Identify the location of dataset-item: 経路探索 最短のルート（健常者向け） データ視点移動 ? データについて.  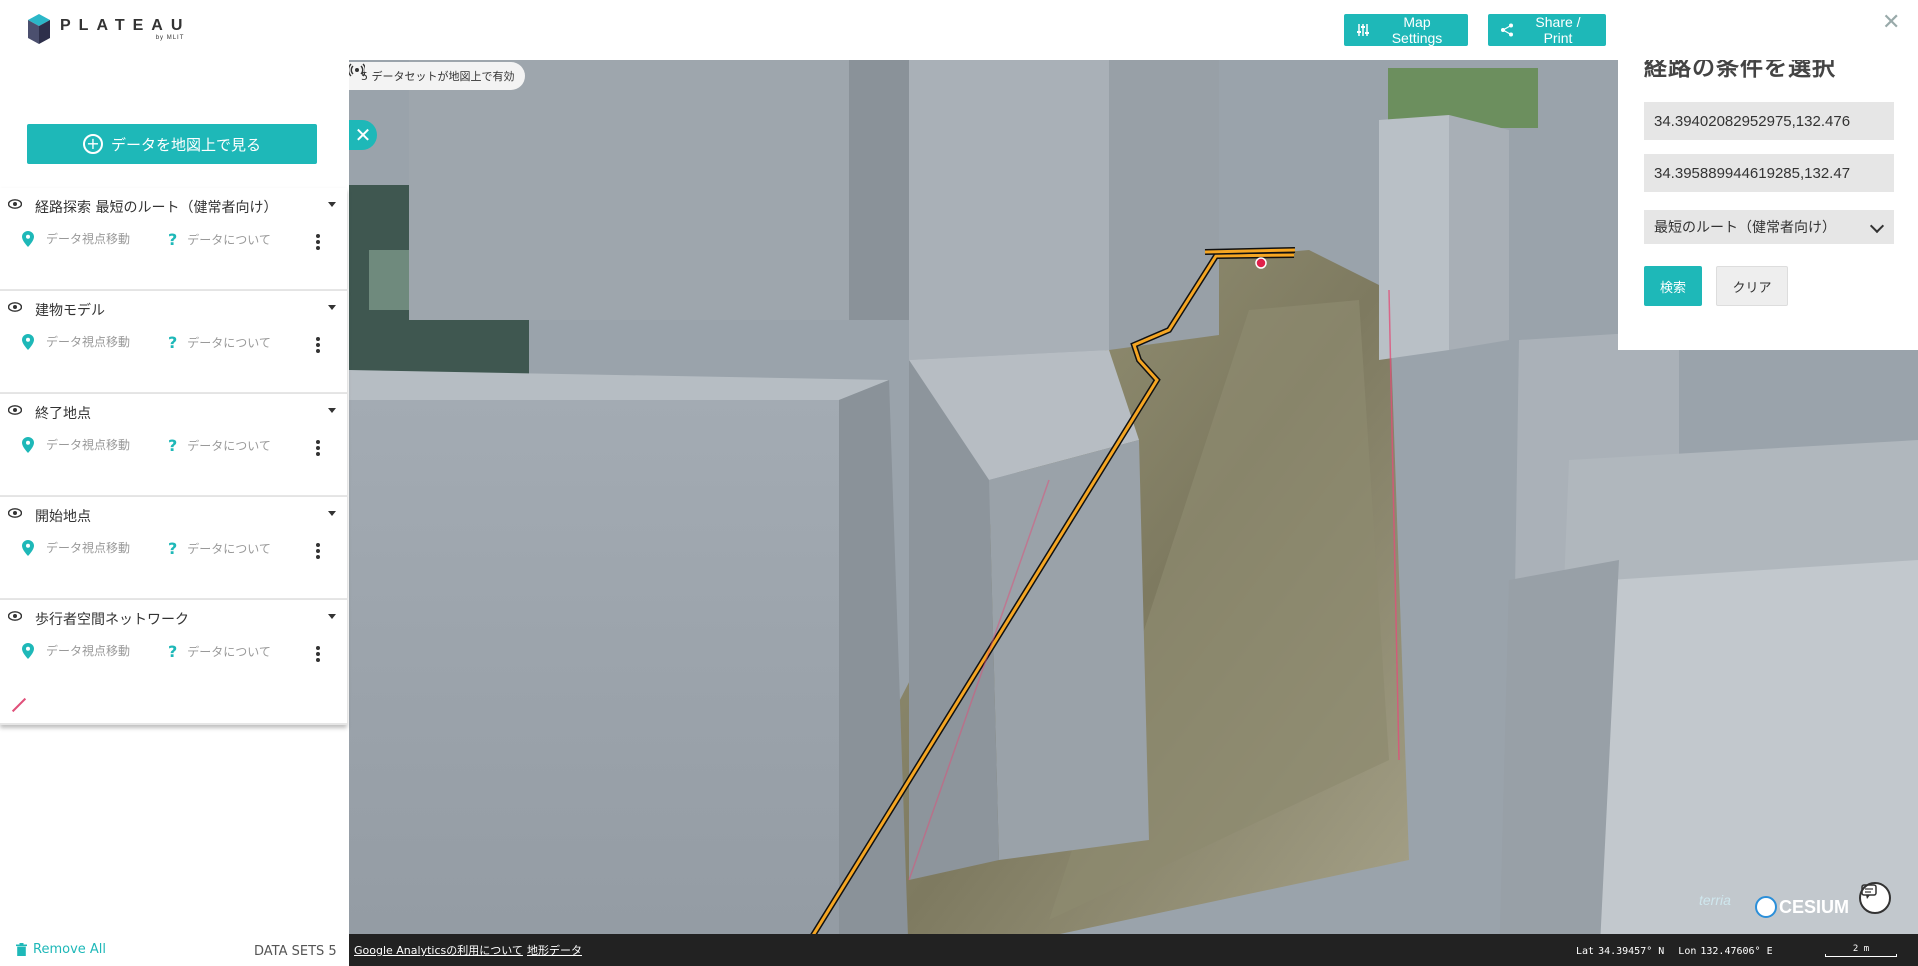
(173, 239).